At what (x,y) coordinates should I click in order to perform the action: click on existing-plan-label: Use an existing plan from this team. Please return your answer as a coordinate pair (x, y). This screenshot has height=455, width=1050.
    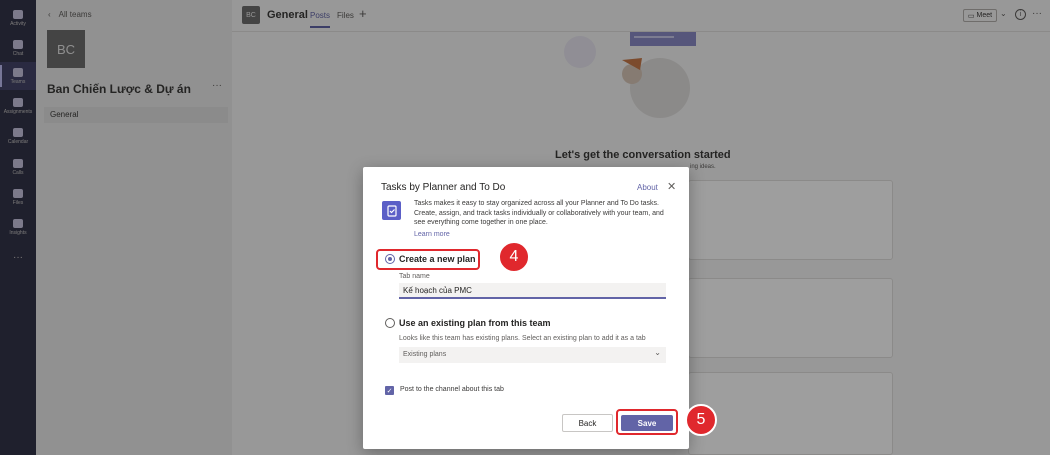
    Looking at the image, I should click on (475, 323).